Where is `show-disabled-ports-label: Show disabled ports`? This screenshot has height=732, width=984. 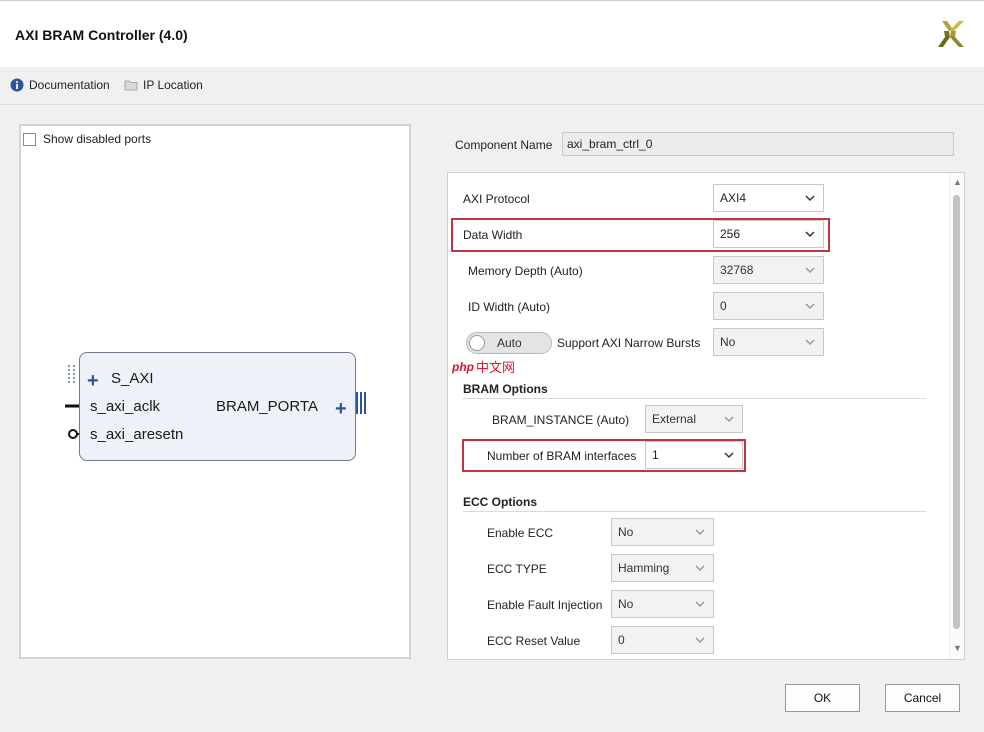
show-disabled-ports-label: Show disabled ports is located at coordinates (97, 139).